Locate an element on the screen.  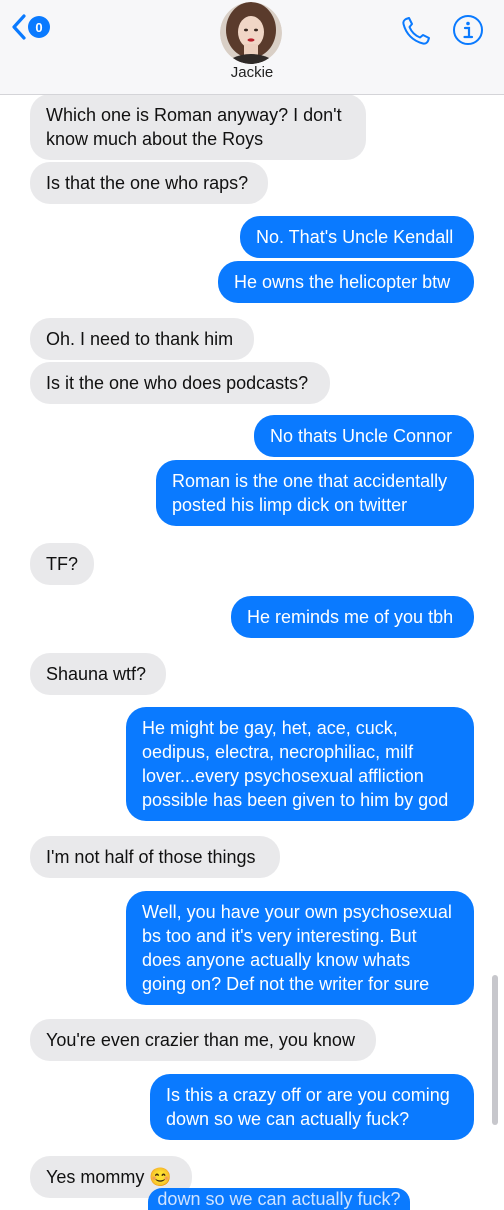
conversation-header: 0 Jackie is located at coordinates (252, 47).